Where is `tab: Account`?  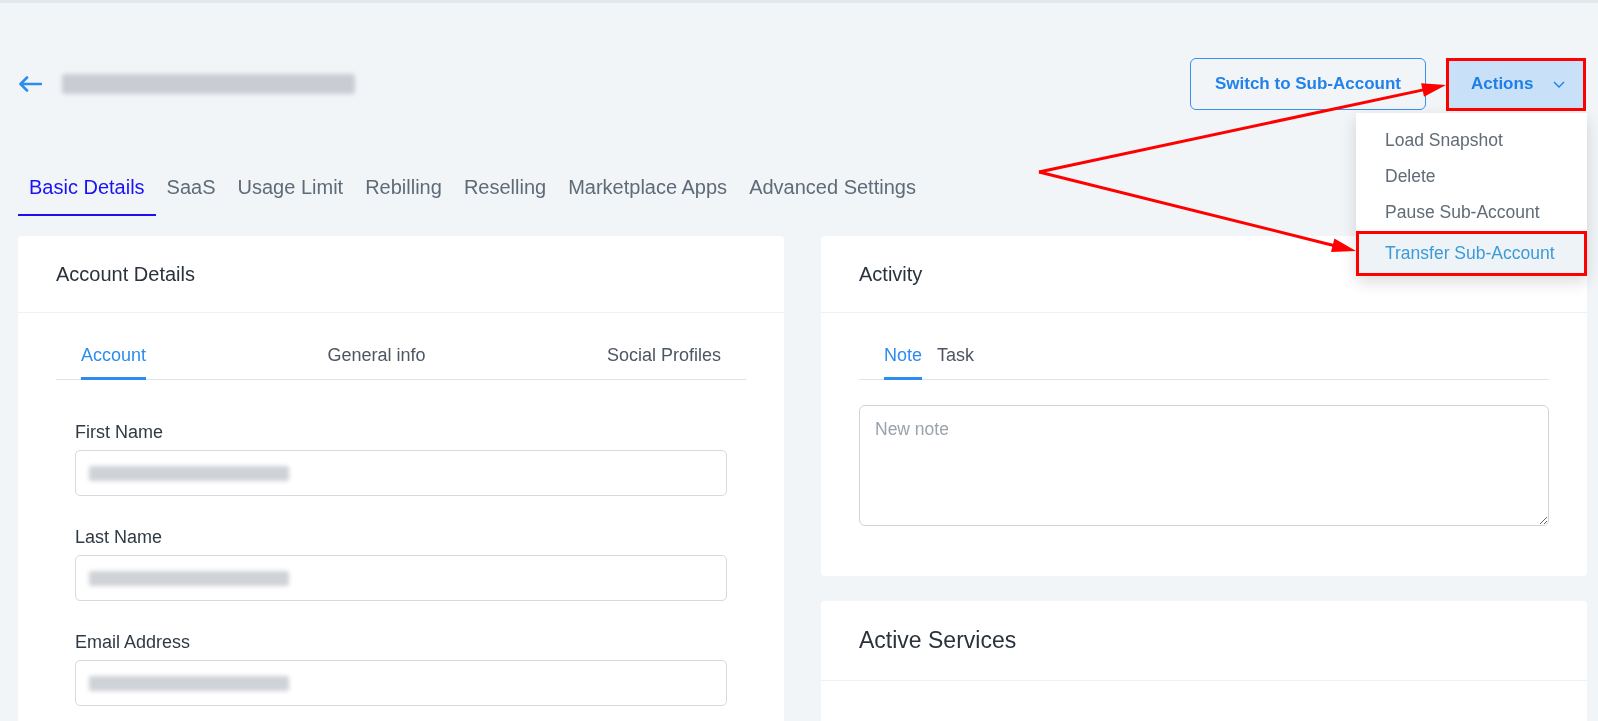 tab: Account is located at coordinates (114, 356).